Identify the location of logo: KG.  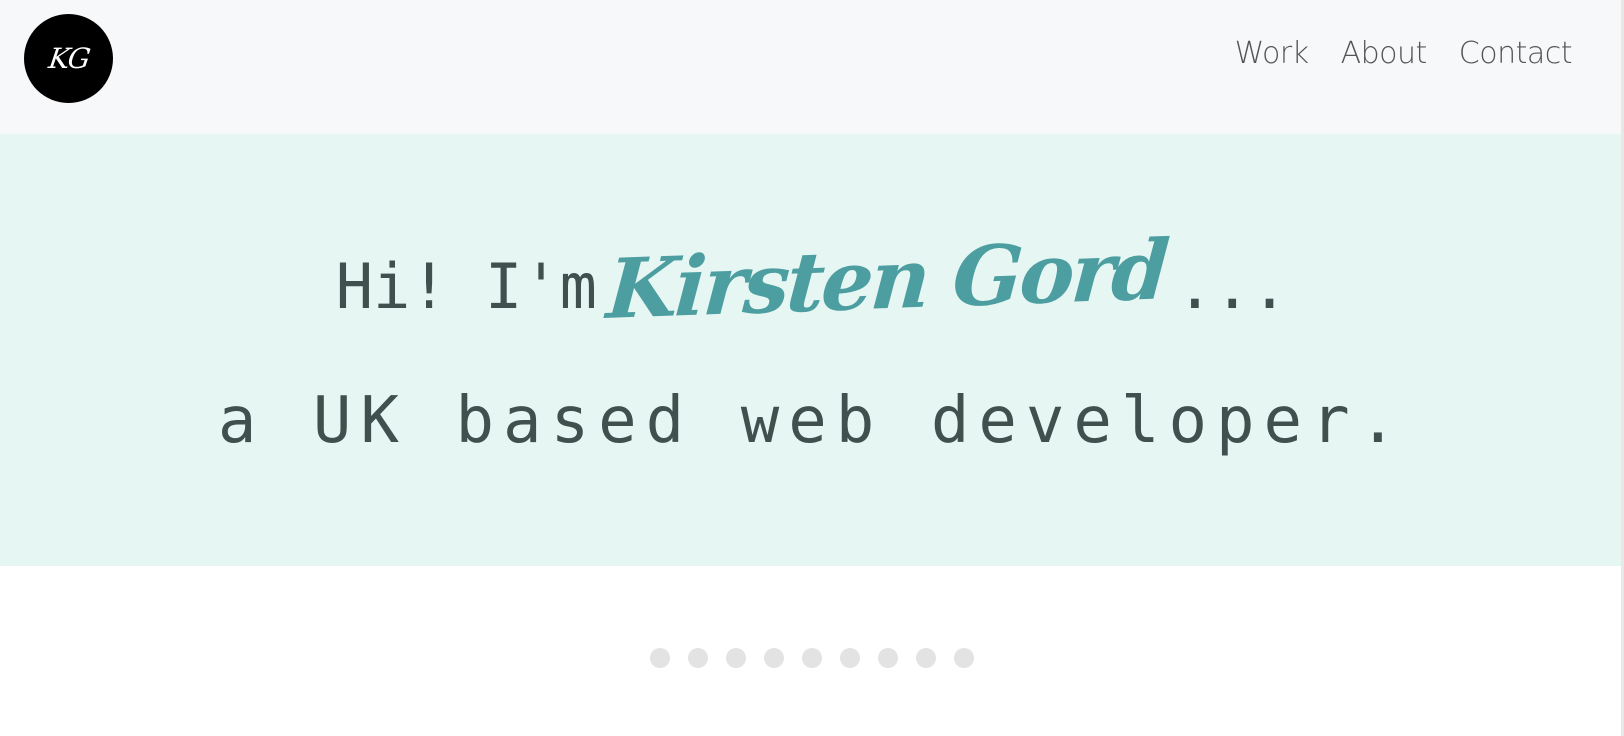
(68, 58).